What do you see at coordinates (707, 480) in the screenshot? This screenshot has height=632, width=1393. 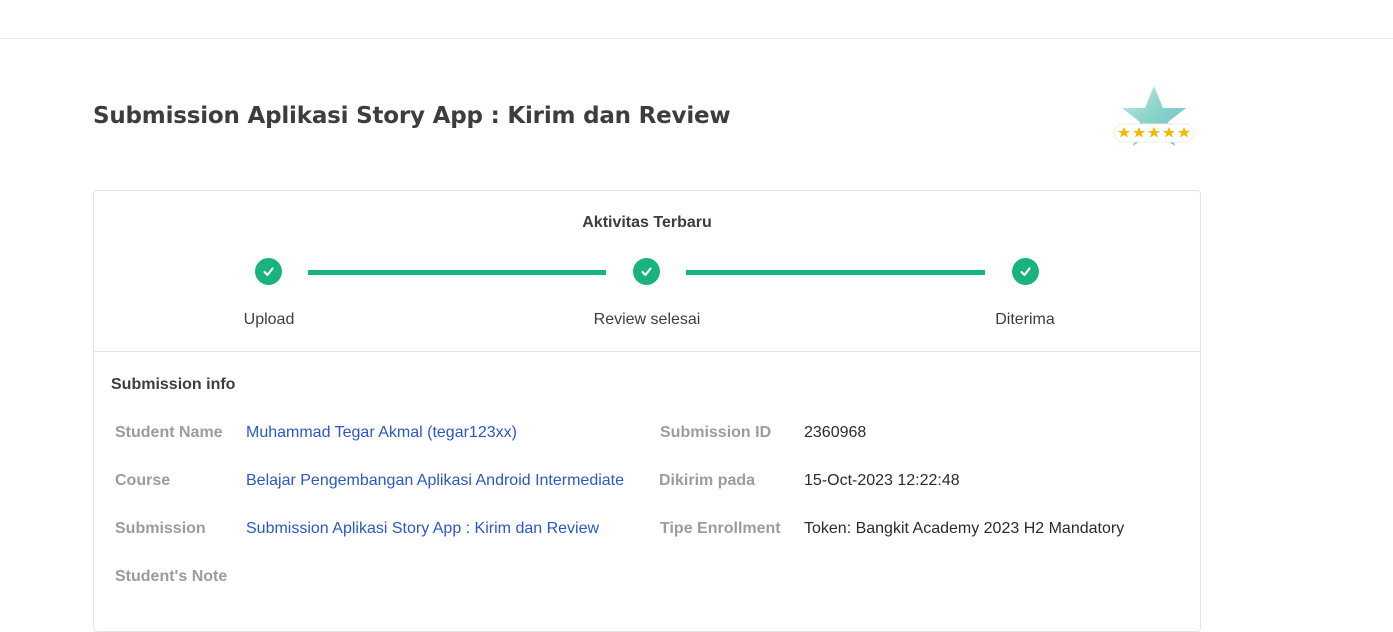 I see `sent-at-label: Dikirim pada` at bounding box center [707, 480].